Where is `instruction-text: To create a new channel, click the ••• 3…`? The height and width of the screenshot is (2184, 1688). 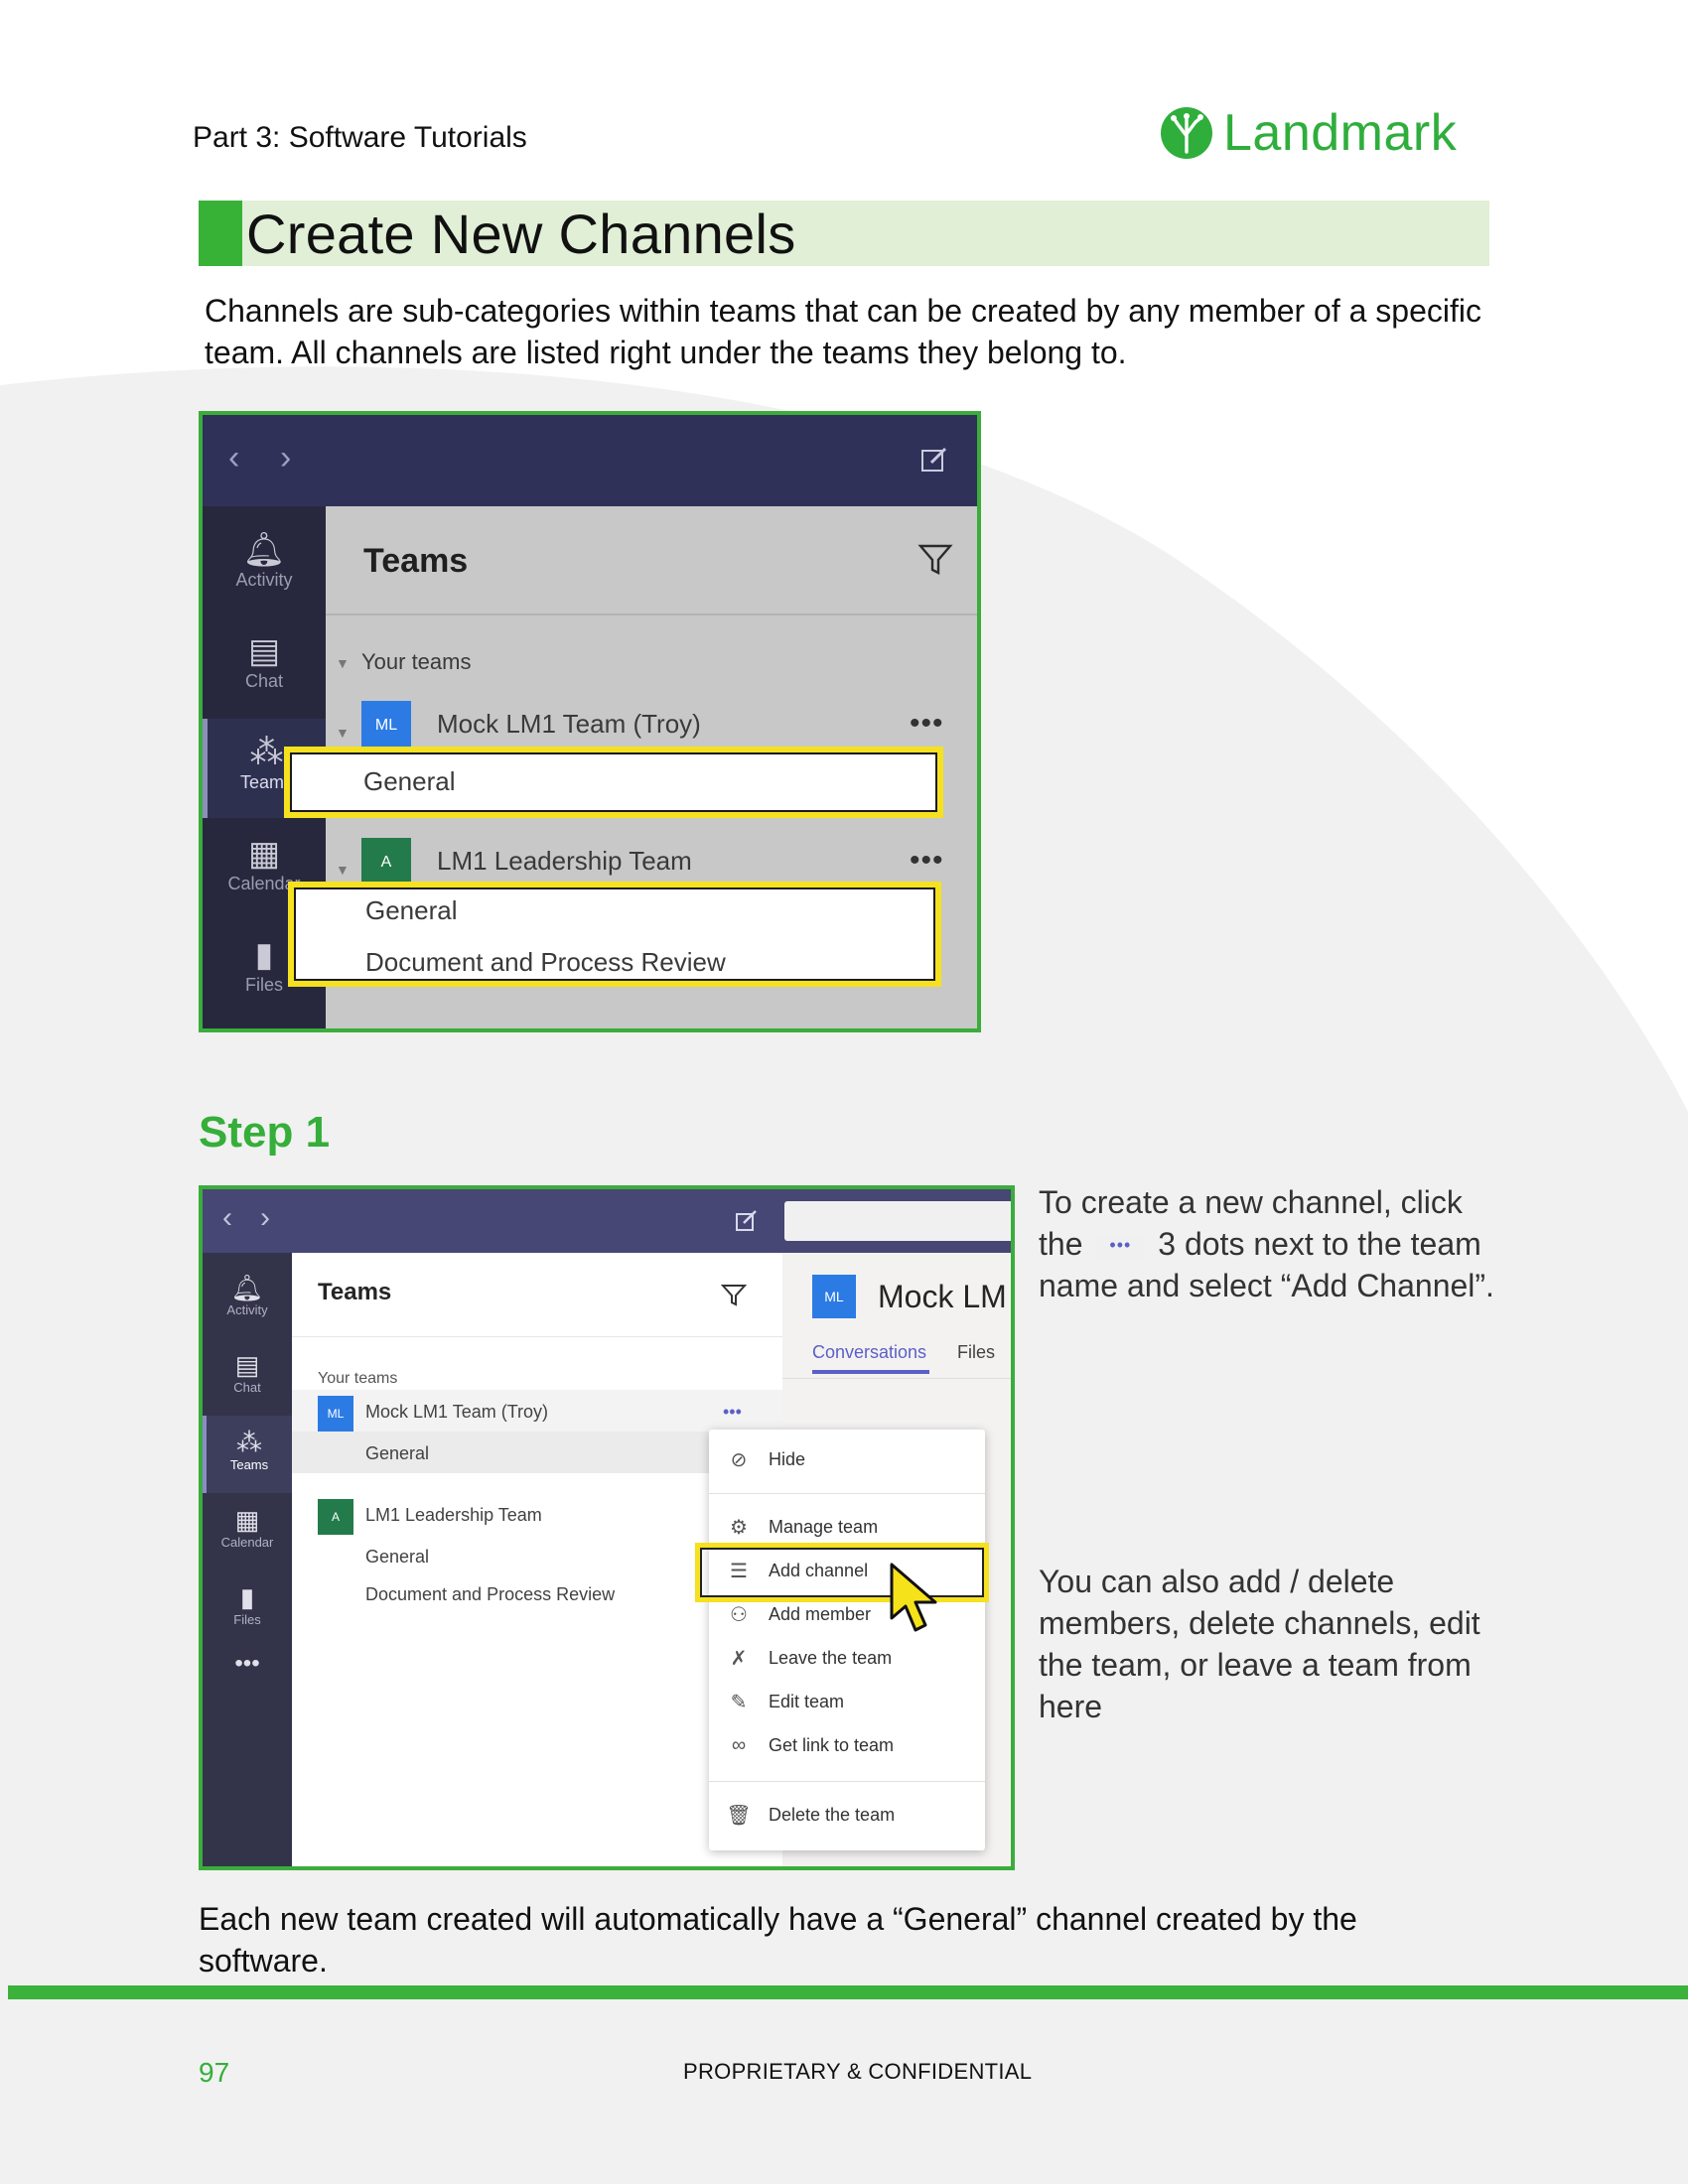 instruction-text: To create a new channel, click the ••• 3… is located at coordinates (1267, 1243).